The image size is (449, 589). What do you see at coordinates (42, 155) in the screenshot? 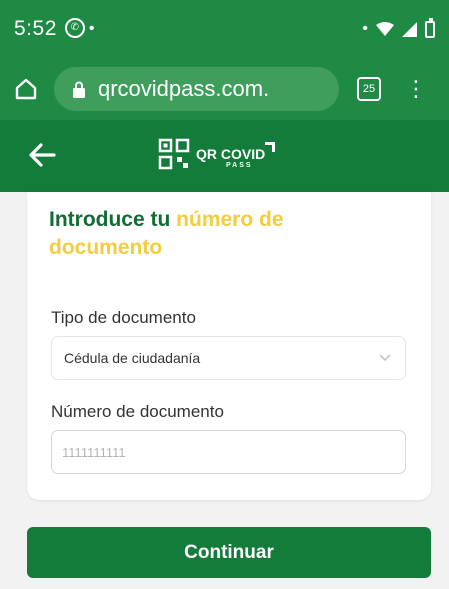
I see `back-arrow-icon` at bounding box center [42, 155].